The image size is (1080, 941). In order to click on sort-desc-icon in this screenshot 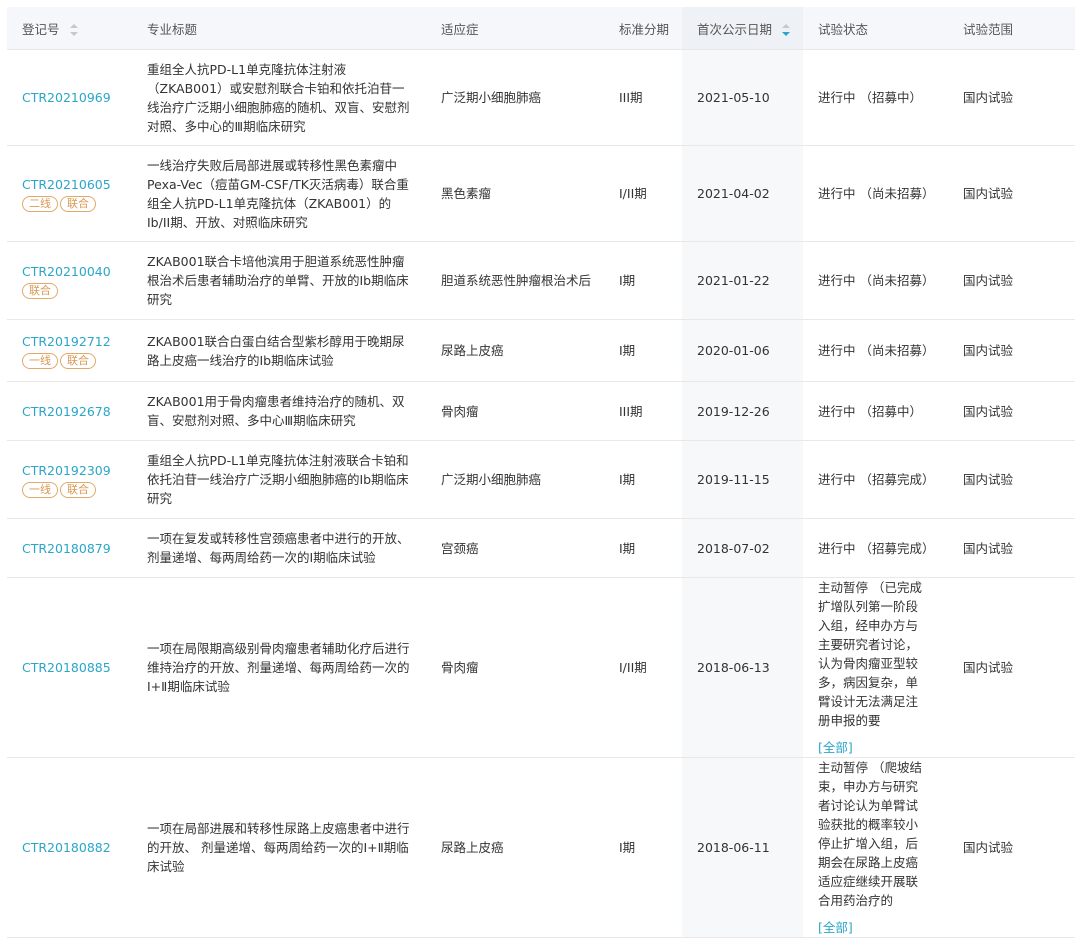, I will do `click(786, 30)`.